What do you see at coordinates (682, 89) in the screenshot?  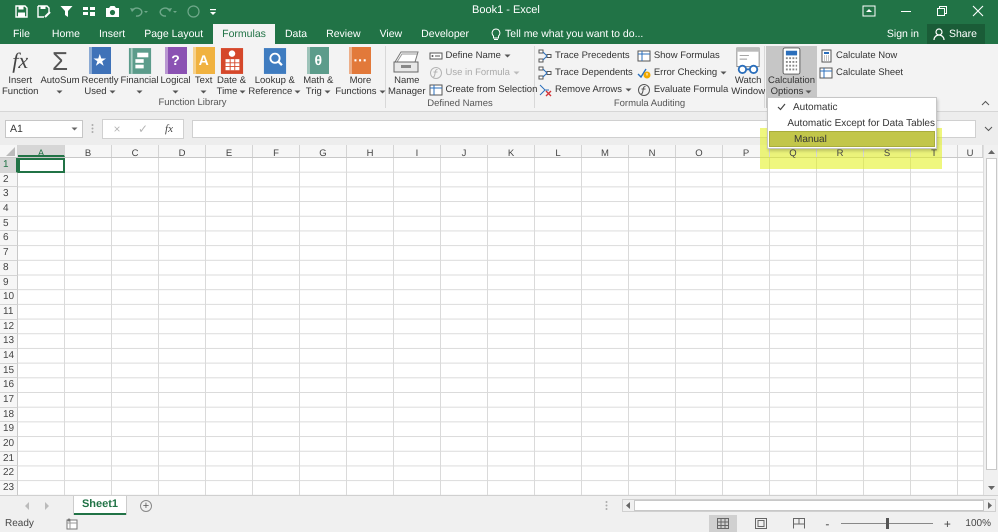 I see `ribbon-button: Evaluate Formula` at bounding box center [682, 89].